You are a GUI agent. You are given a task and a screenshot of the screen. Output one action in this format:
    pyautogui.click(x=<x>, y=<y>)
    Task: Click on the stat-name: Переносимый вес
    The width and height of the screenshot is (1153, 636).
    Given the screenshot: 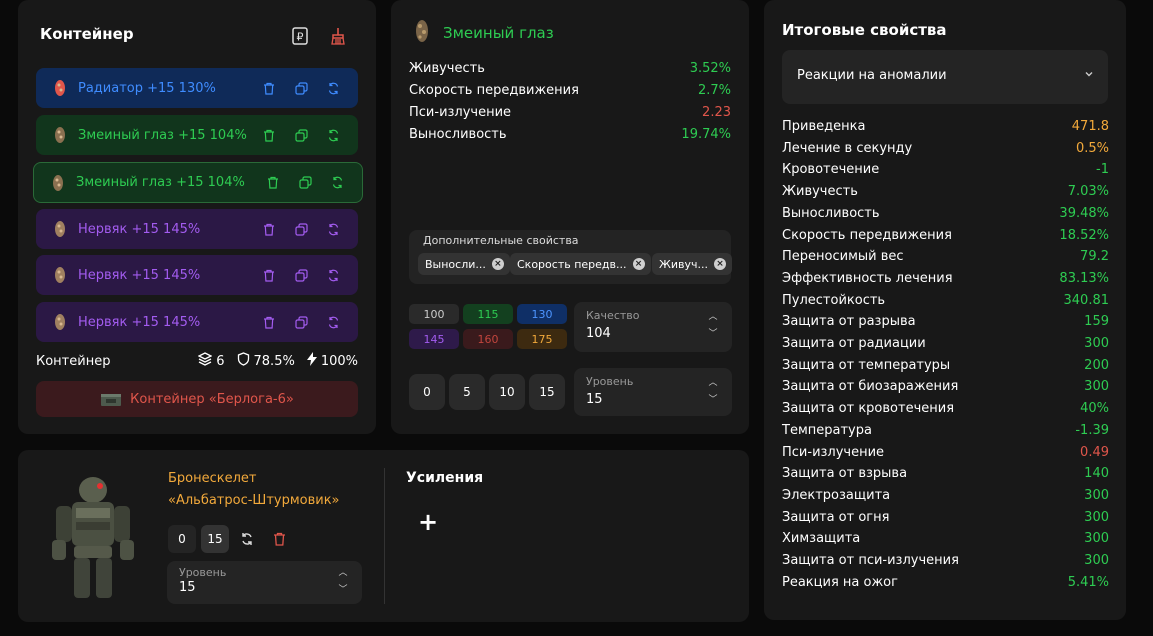 What is the action you would take?
    pyautogui.click(x=843, y=257)
    